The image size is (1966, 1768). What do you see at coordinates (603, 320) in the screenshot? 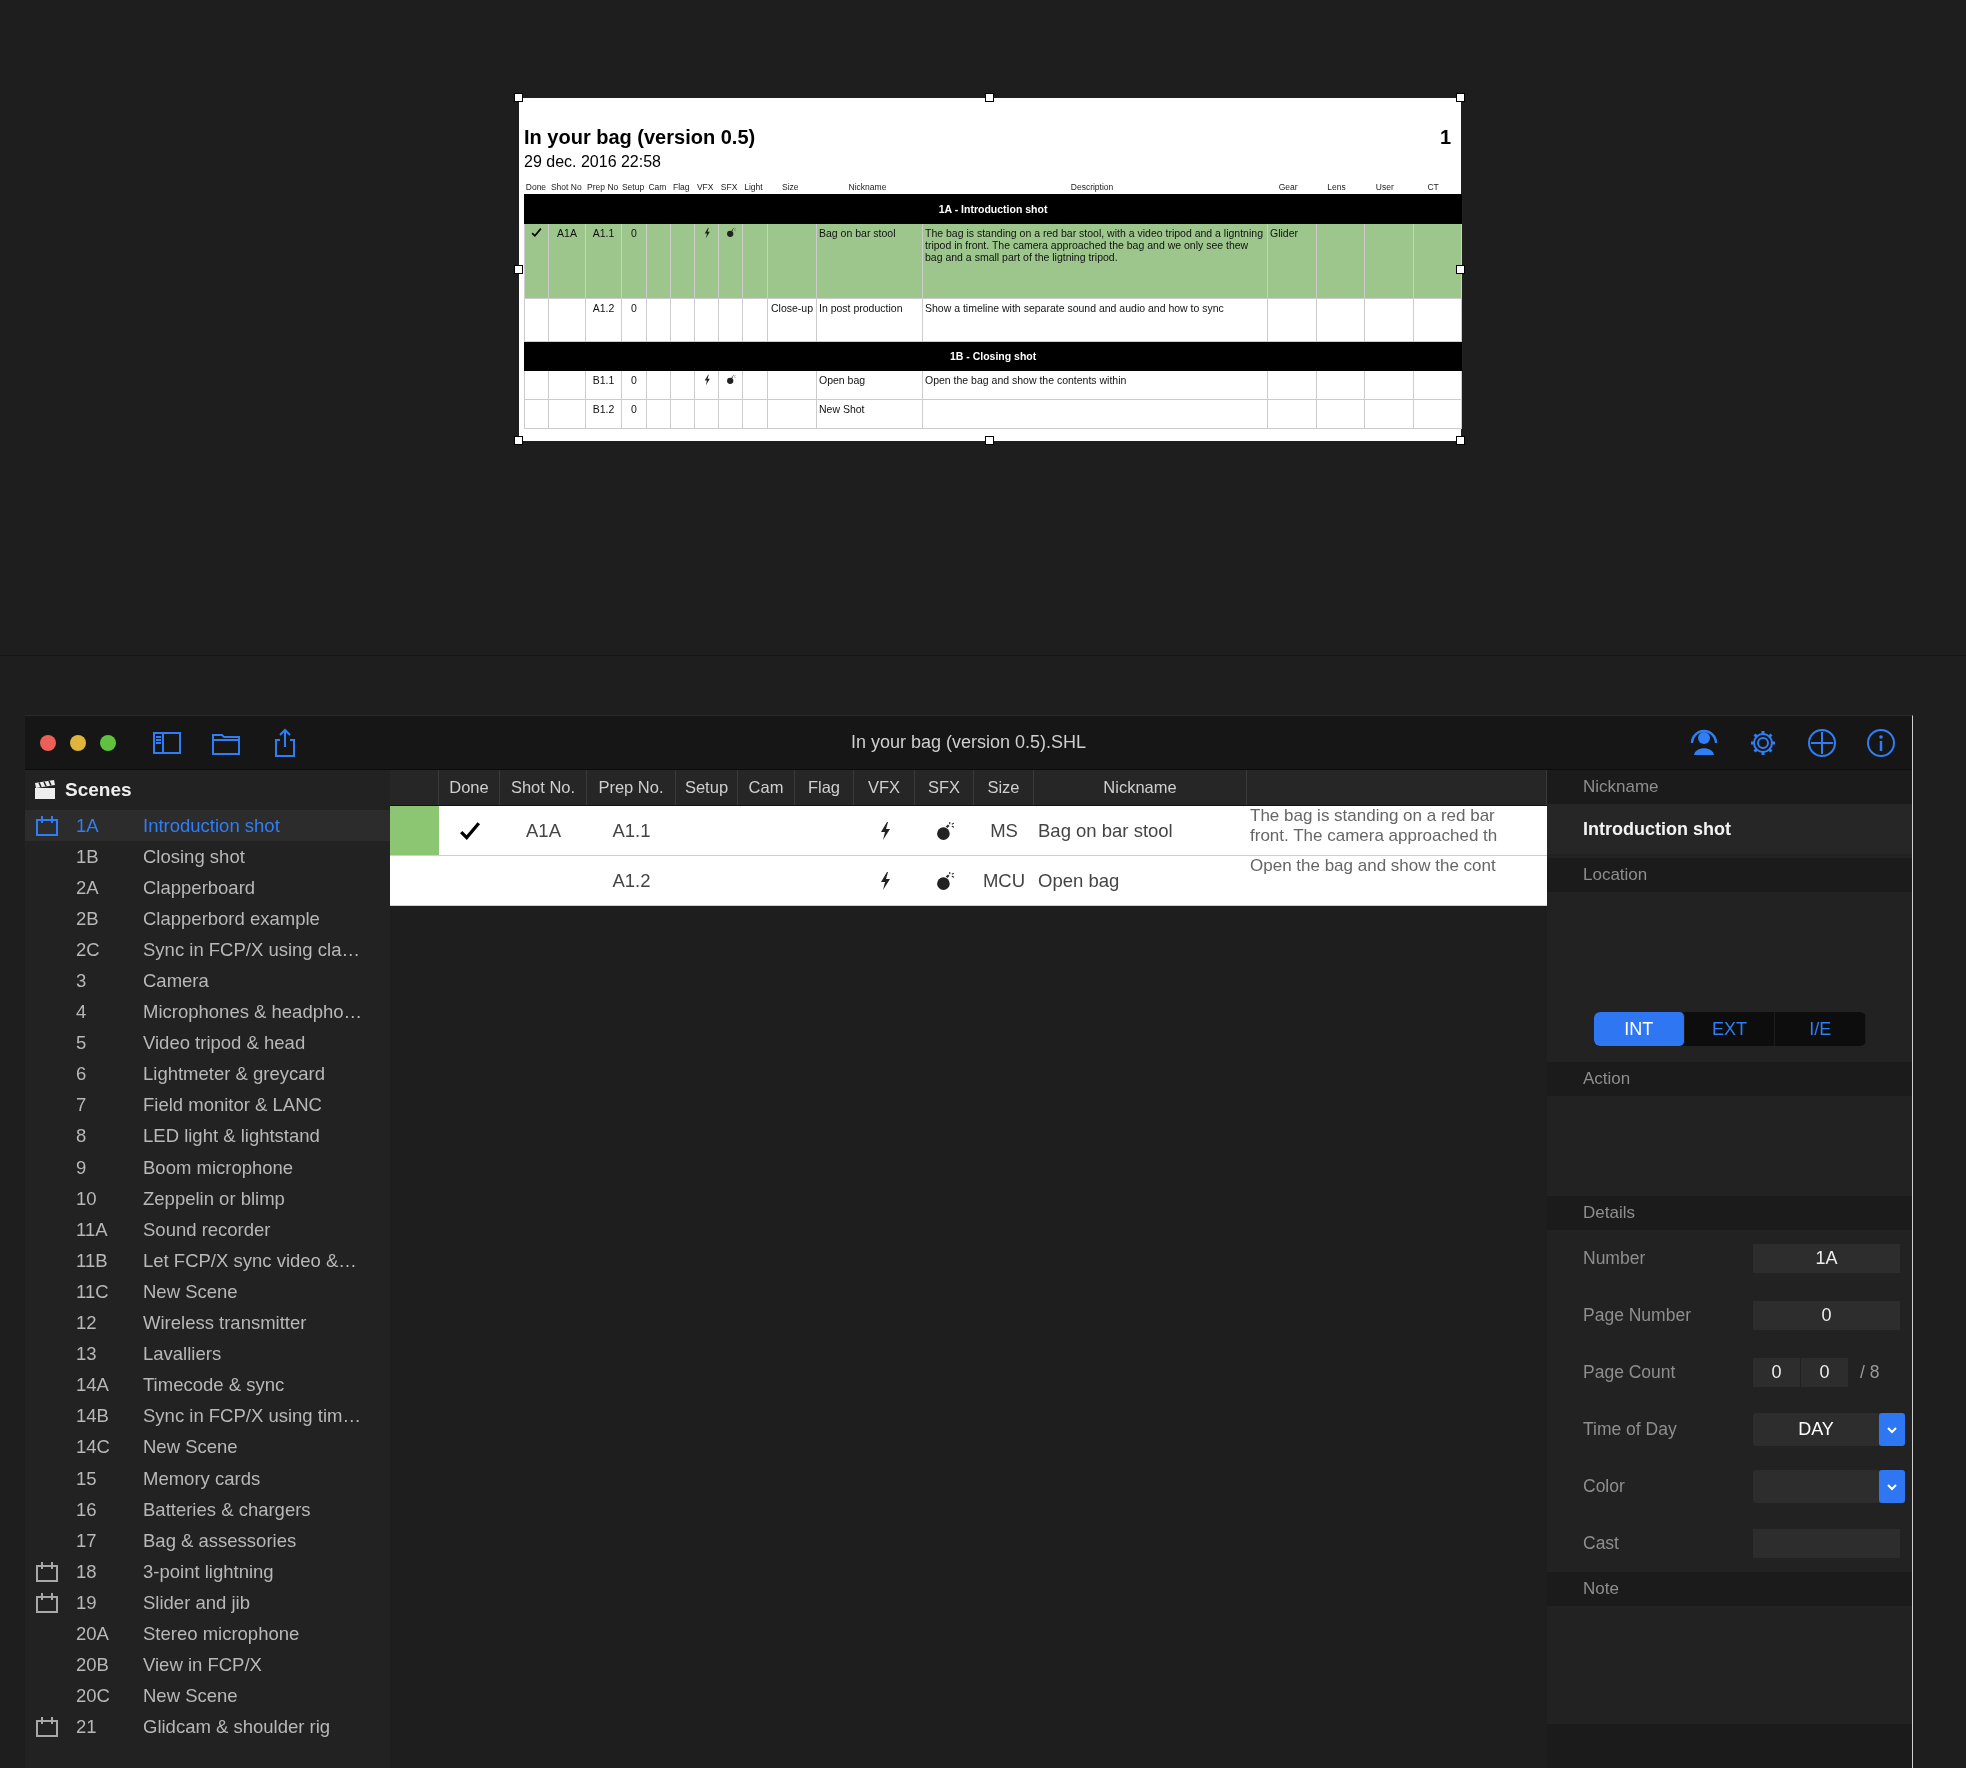
I see `table-cell: A1.2` at bounding box center [603, 320].